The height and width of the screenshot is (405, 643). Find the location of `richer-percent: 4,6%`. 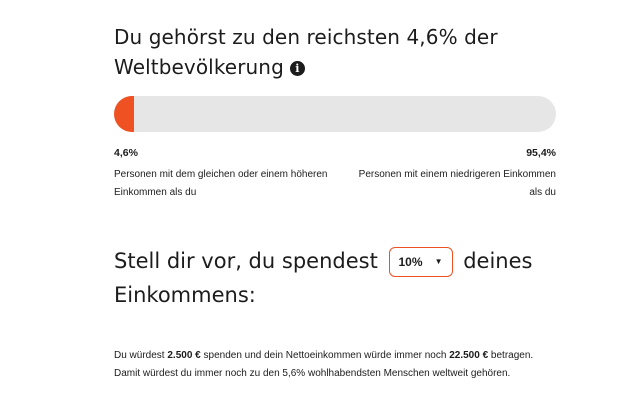

richer-percent: 4,6% is located at coordinates (126, 153).